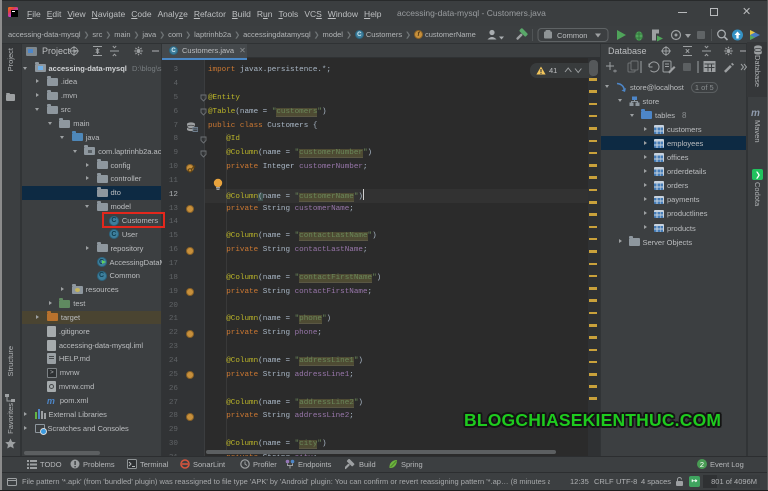  What do you see at coordinates (572, 35) in the screenshot?
I see `svg-text: Common` at bounding box center [572, 35].